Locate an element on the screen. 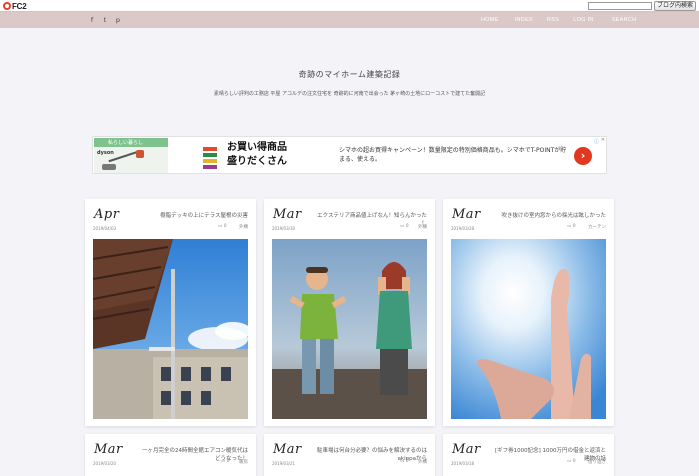 Image resolution: width=699 pixels, height=476 pixels. ad-info-icon: ⓘ is located at coordinates (596, 141).